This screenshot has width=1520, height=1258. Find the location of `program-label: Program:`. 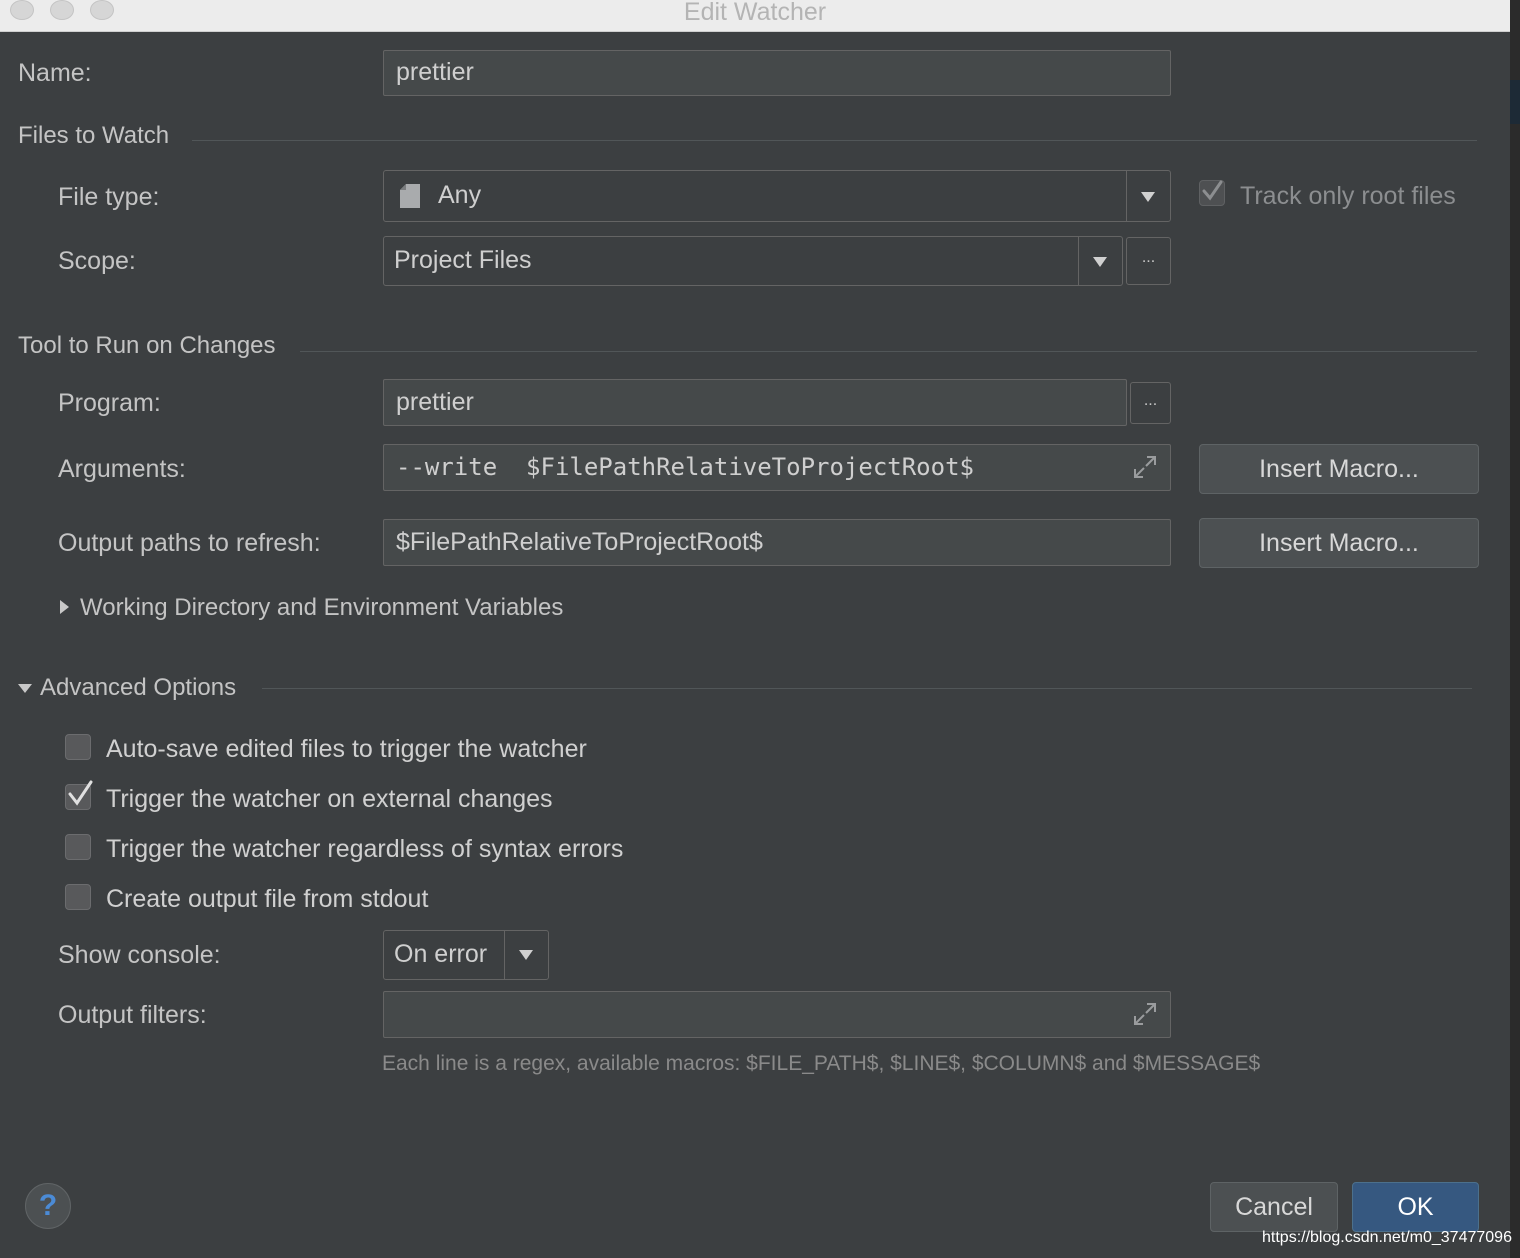

program-label: Program: is located at coordinates (109, 403).